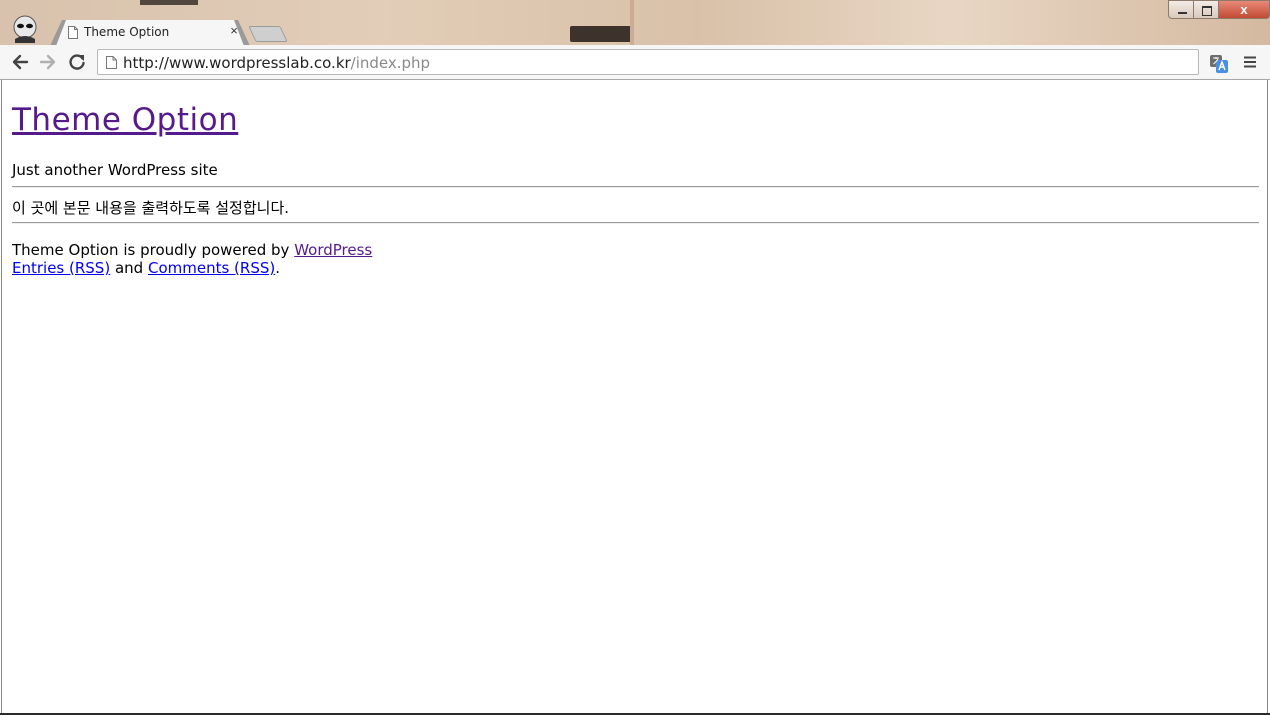 The width and height of the screenshot is (1270, 715). I want to click on menu-icon, so click(1250, 62).